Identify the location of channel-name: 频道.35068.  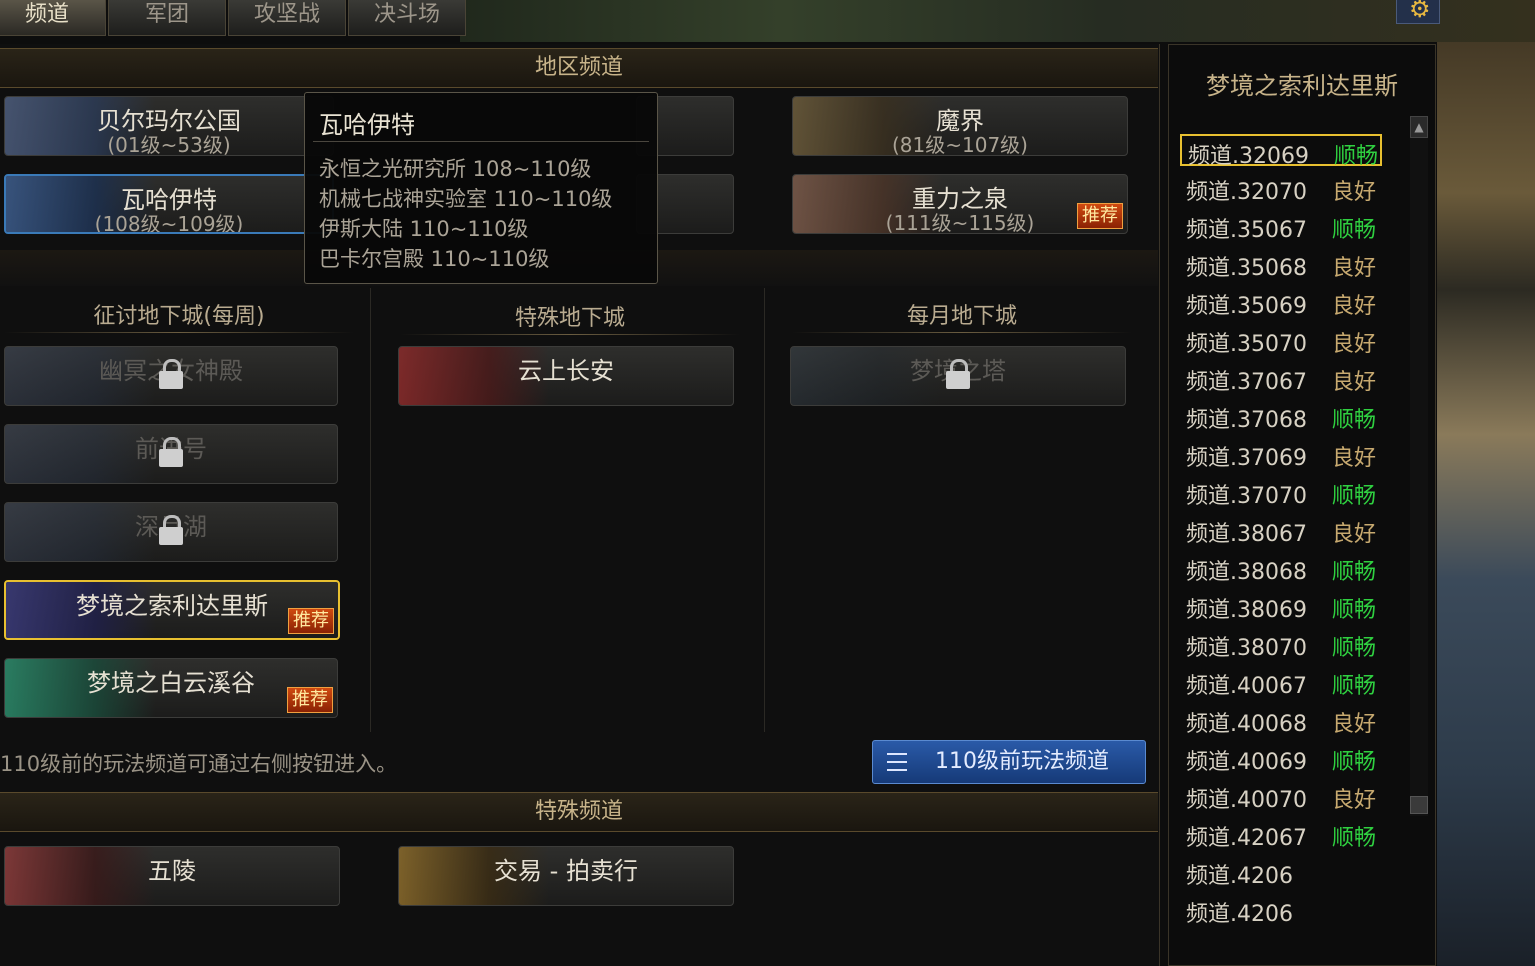
(1246, 268).